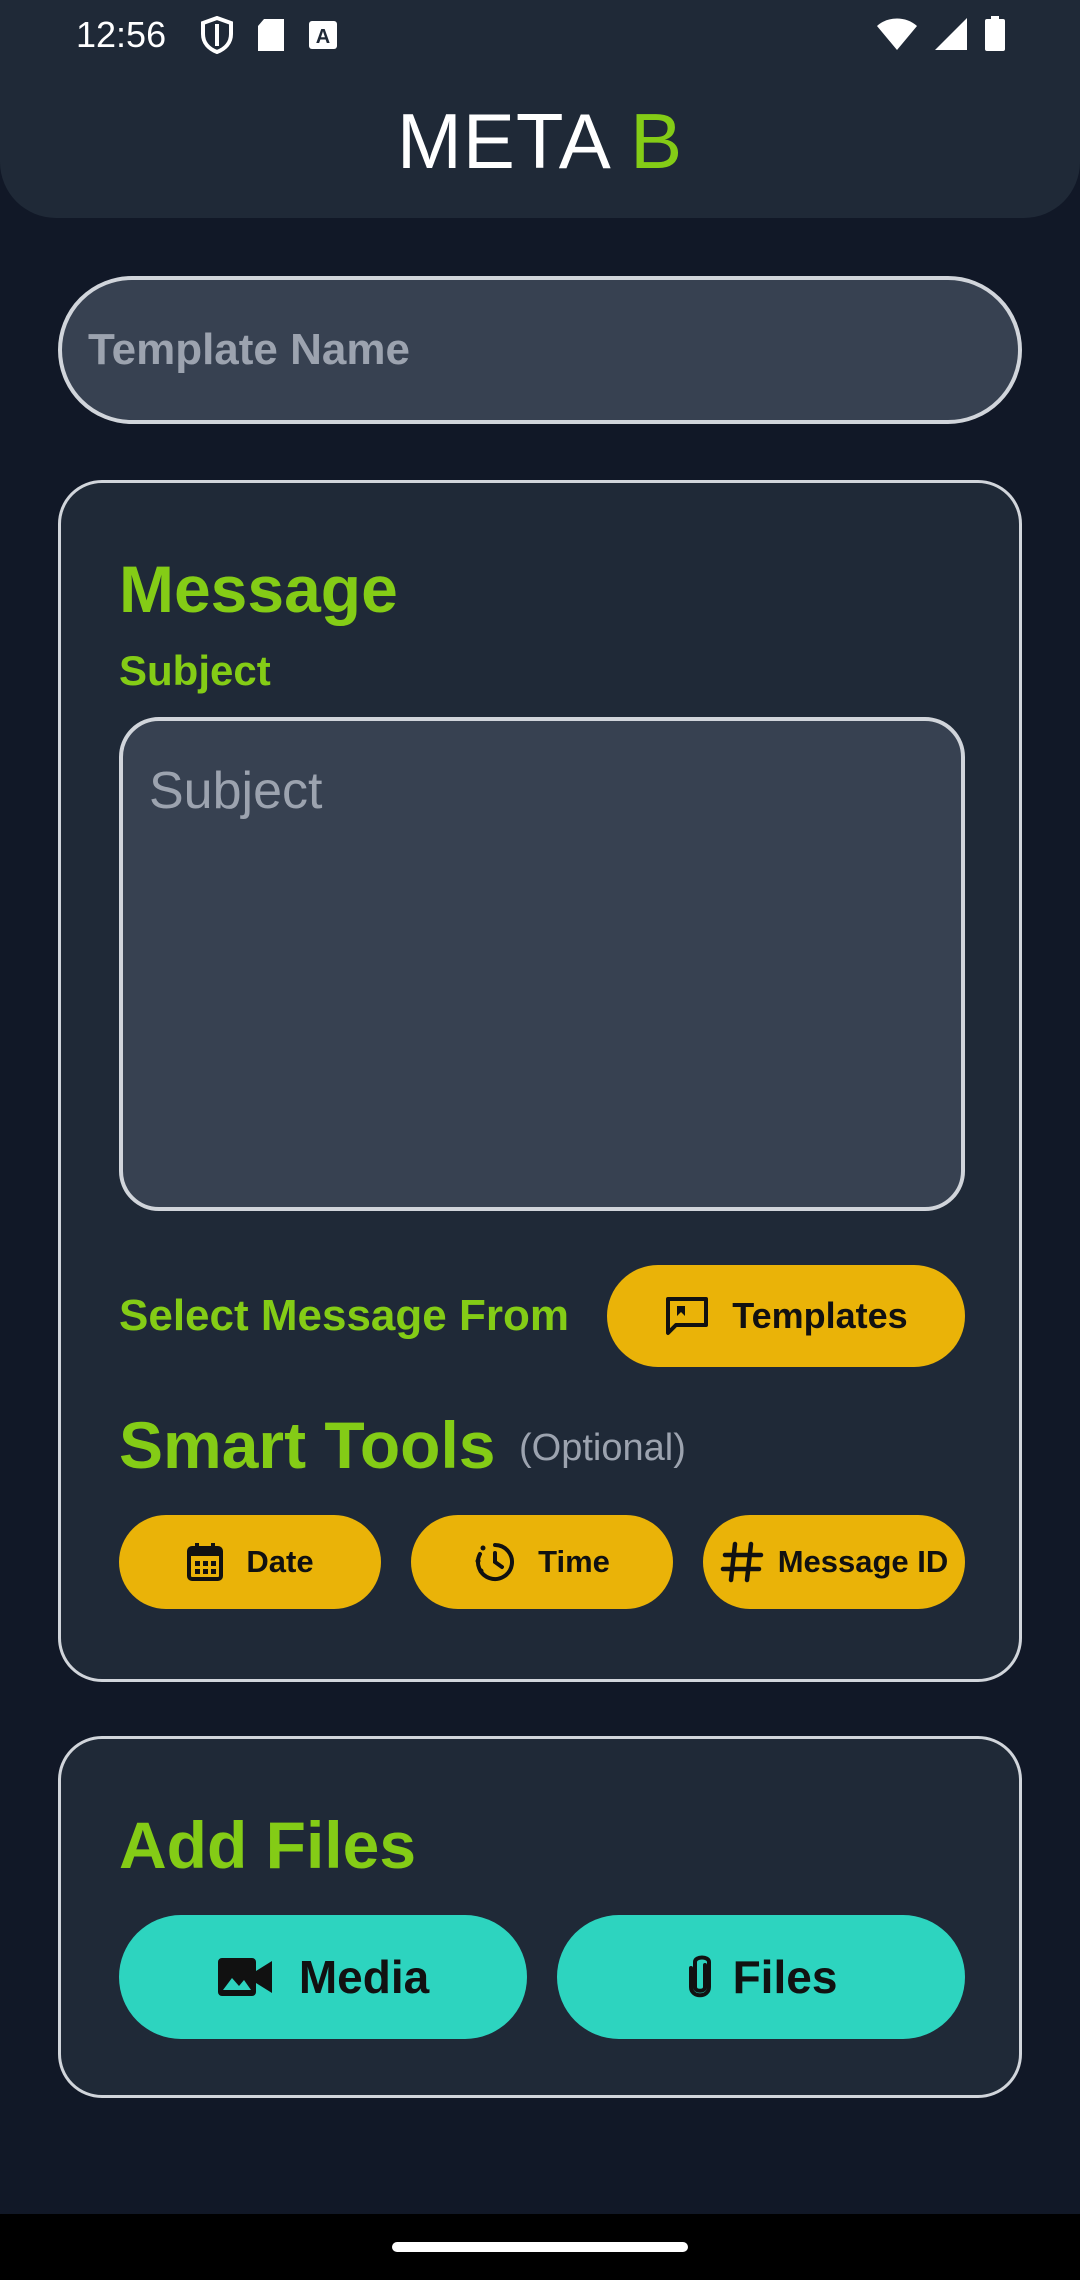 The height and width of the screenshot is (2280, 1080). Describe the element at coordinates (602, 1448) in the screenshot. I see `optional-label: (Optional)` at that location.